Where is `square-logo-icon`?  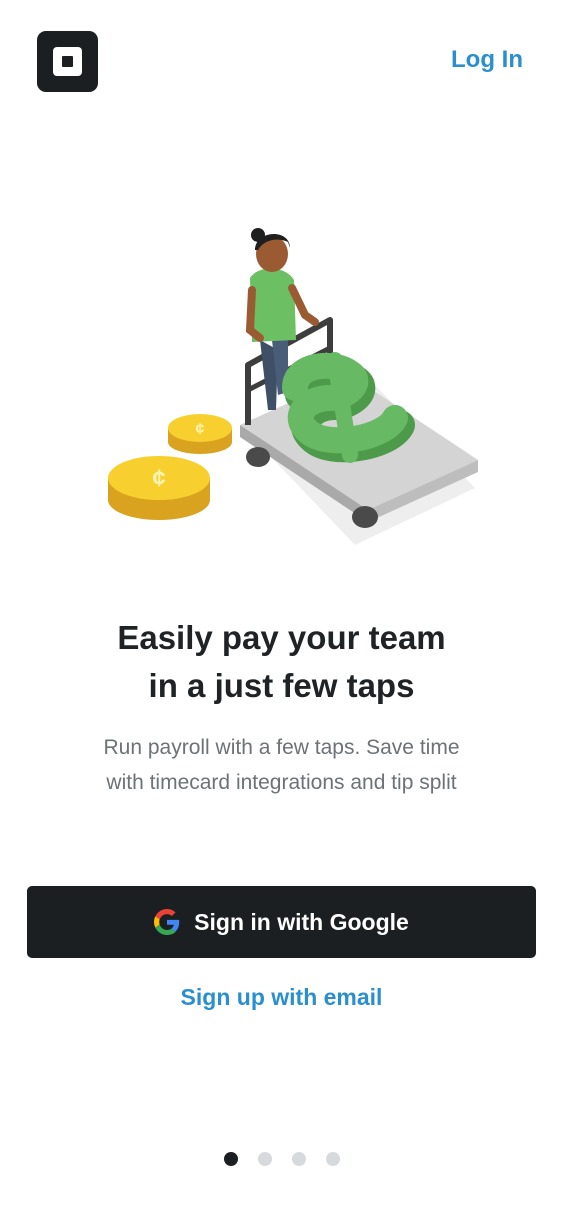
square-logo-icon is located at coordinates (67, 61).